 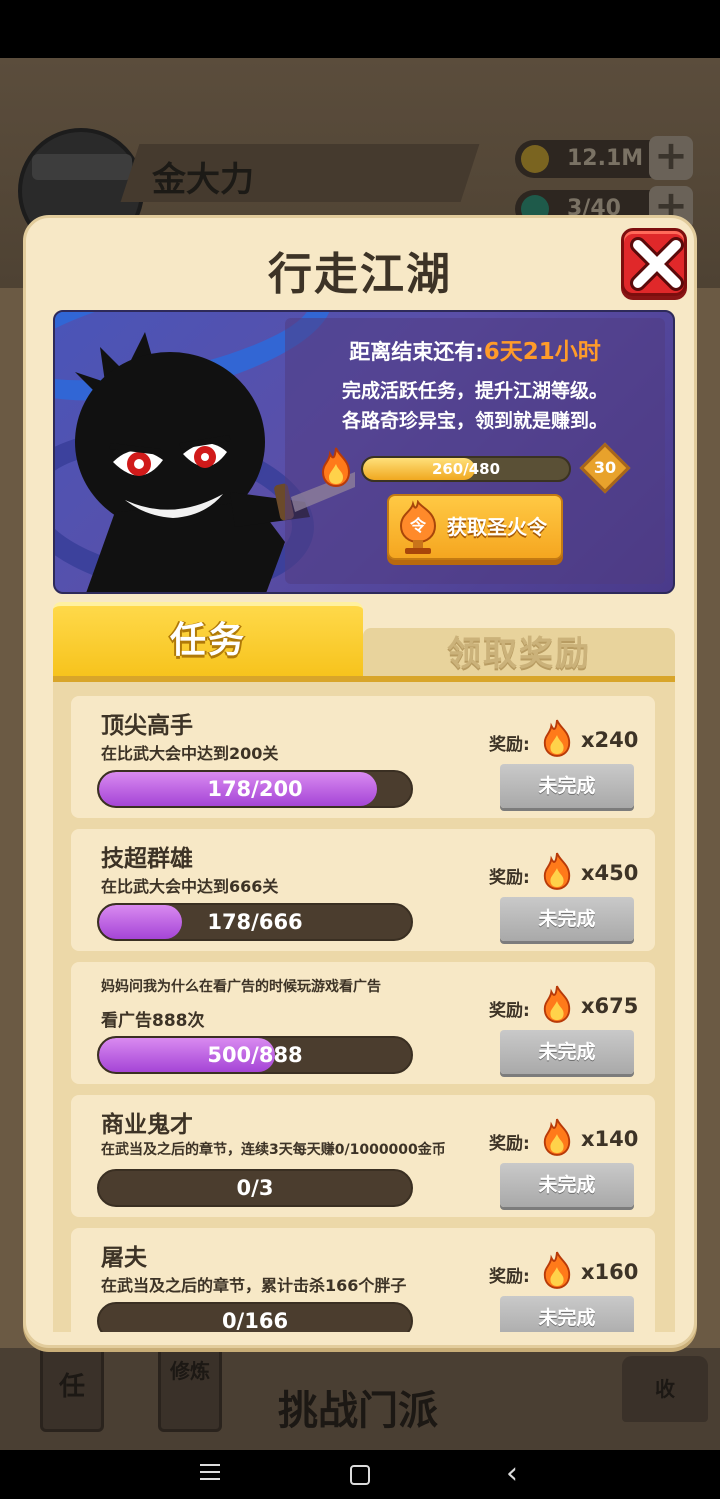 I want to click on jianghu-xp-bar: 260/480, so click(x=466, y=469).